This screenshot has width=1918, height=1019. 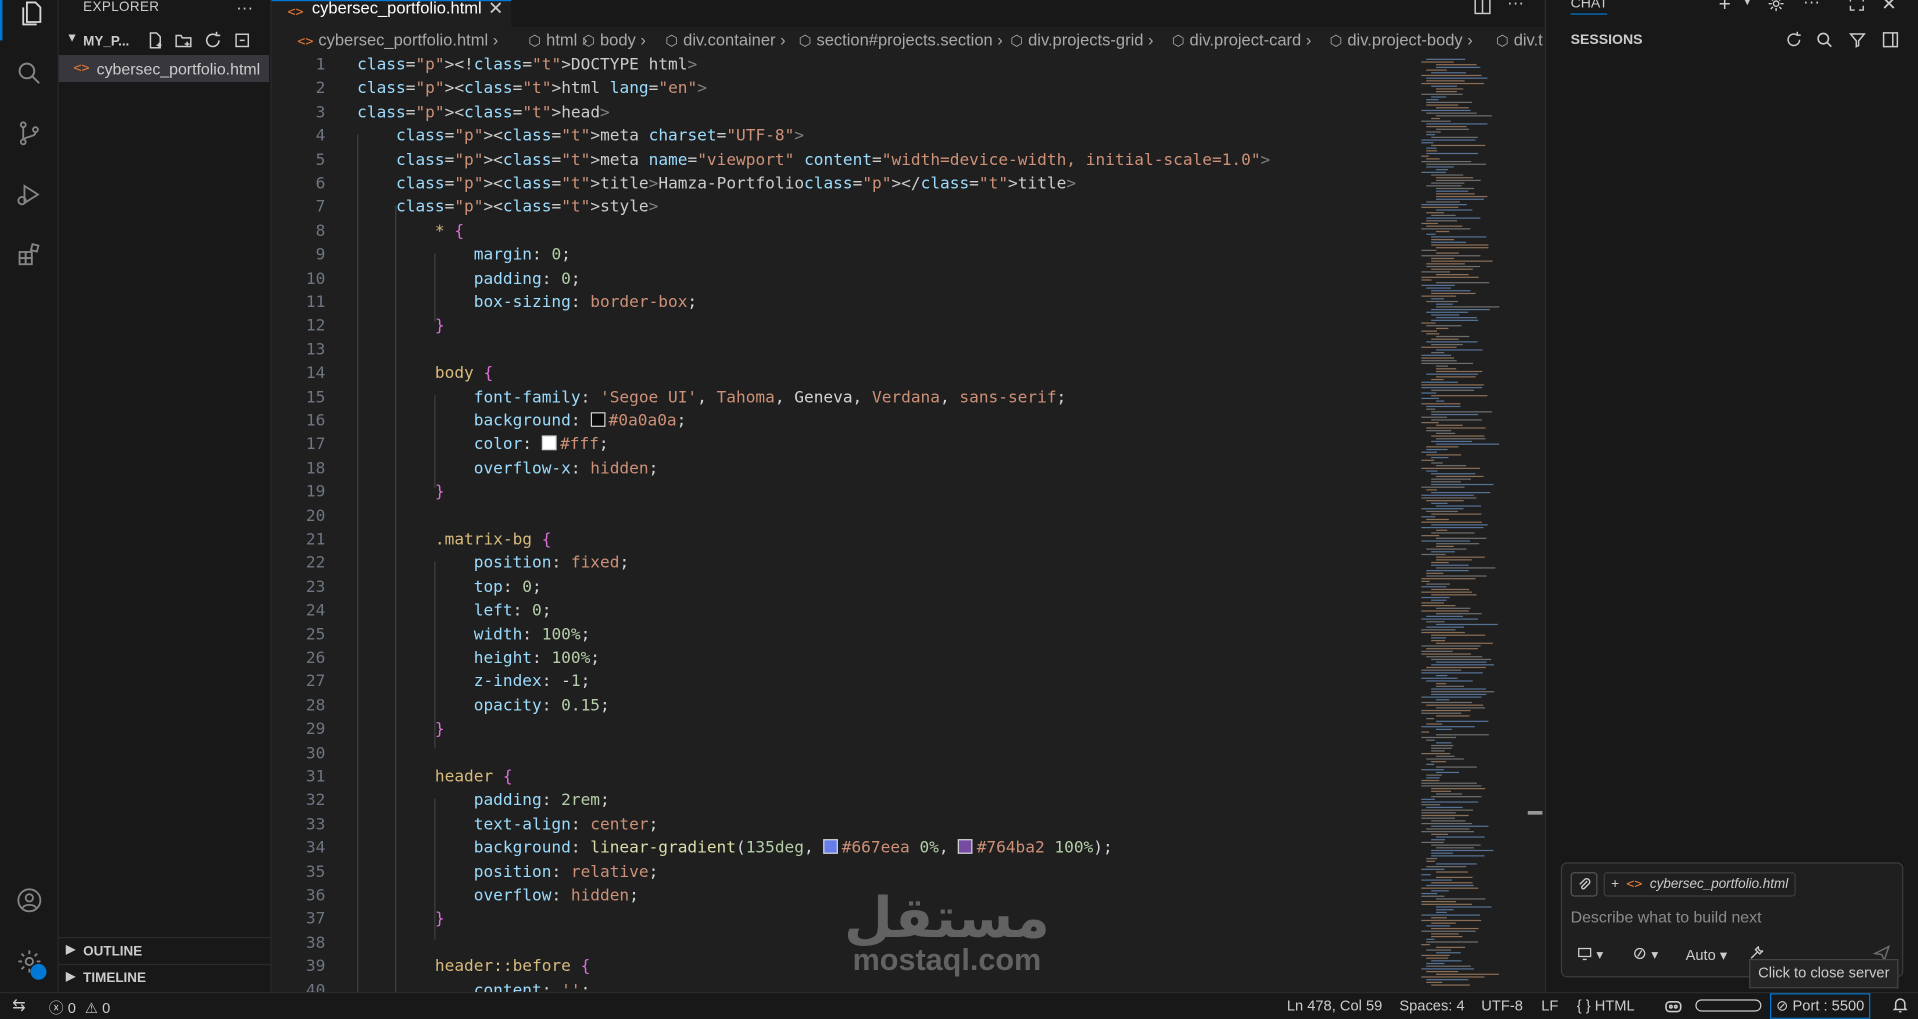 What do you see at coordinates (18, 1006) in the screenshot?
I see `remote-icon: ⇆` at bounding box center [18, 1006].